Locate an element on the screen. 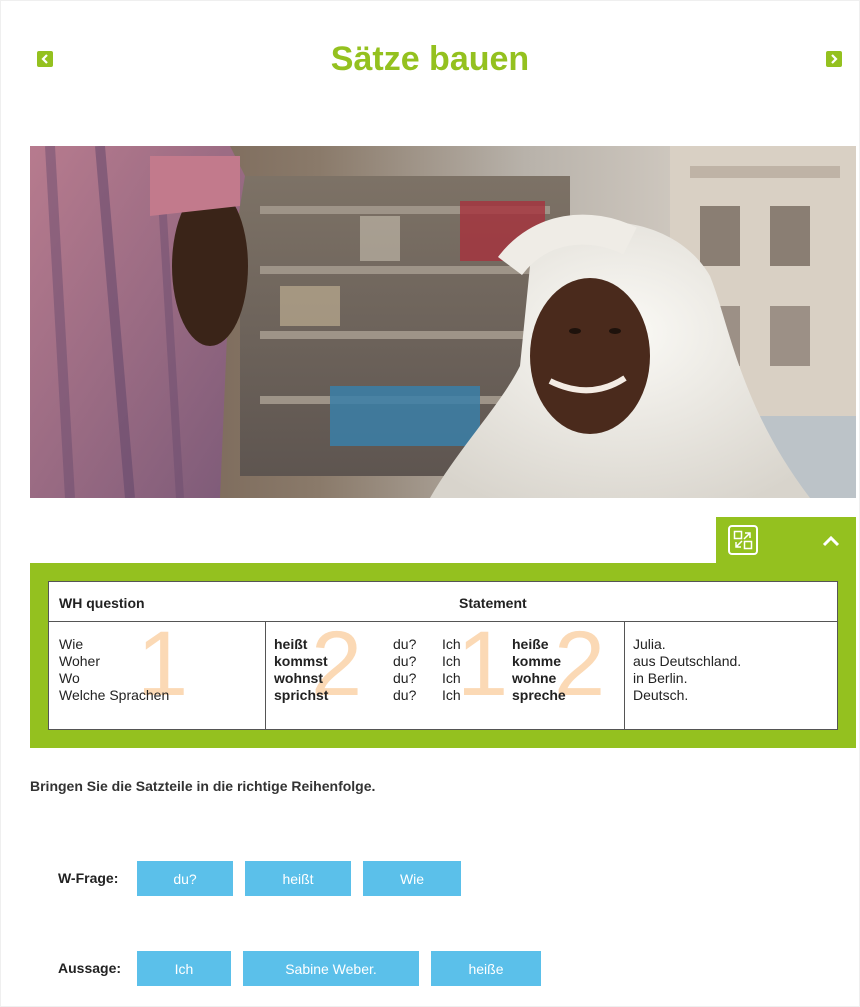 Image resolution: width=860 pixels, height=1007 pixels. collapse-button is located at coordinates (831, 541).